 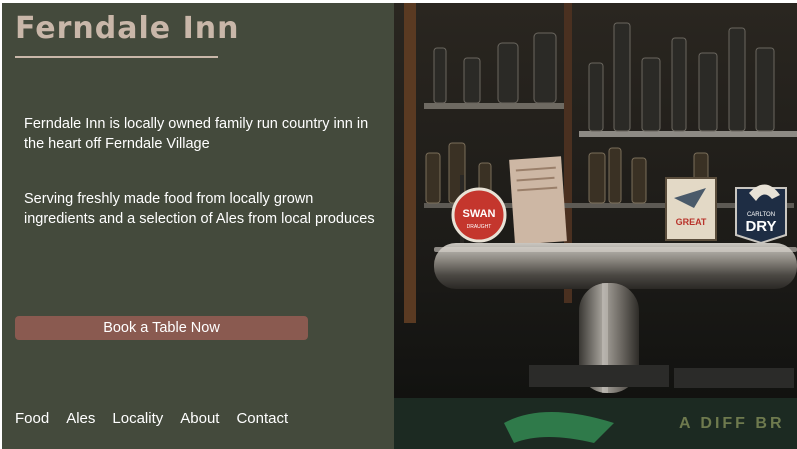 I want to click on swan-label: SWAN, so click(x=479, y=214).